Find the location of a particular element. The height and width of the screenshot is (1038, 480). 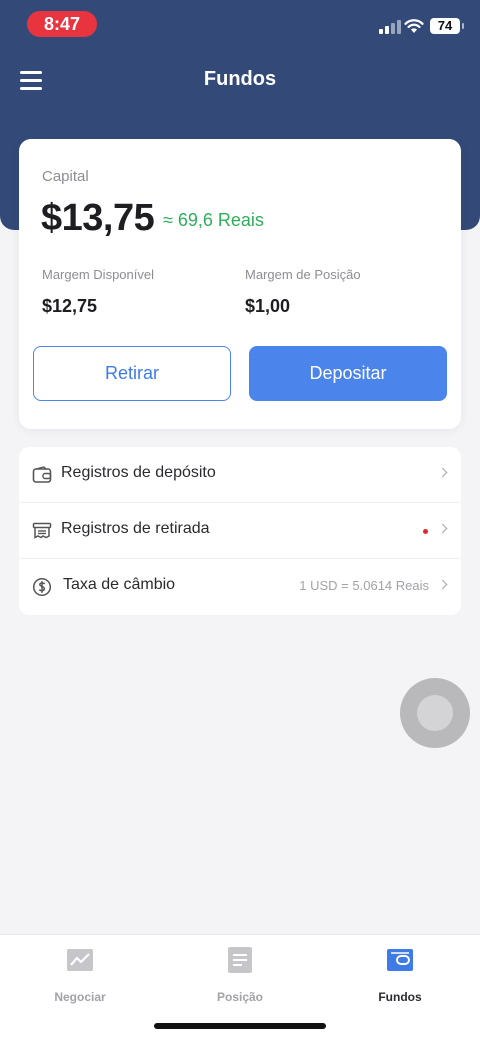

home-indicator is located at coordinates (240, 1026).